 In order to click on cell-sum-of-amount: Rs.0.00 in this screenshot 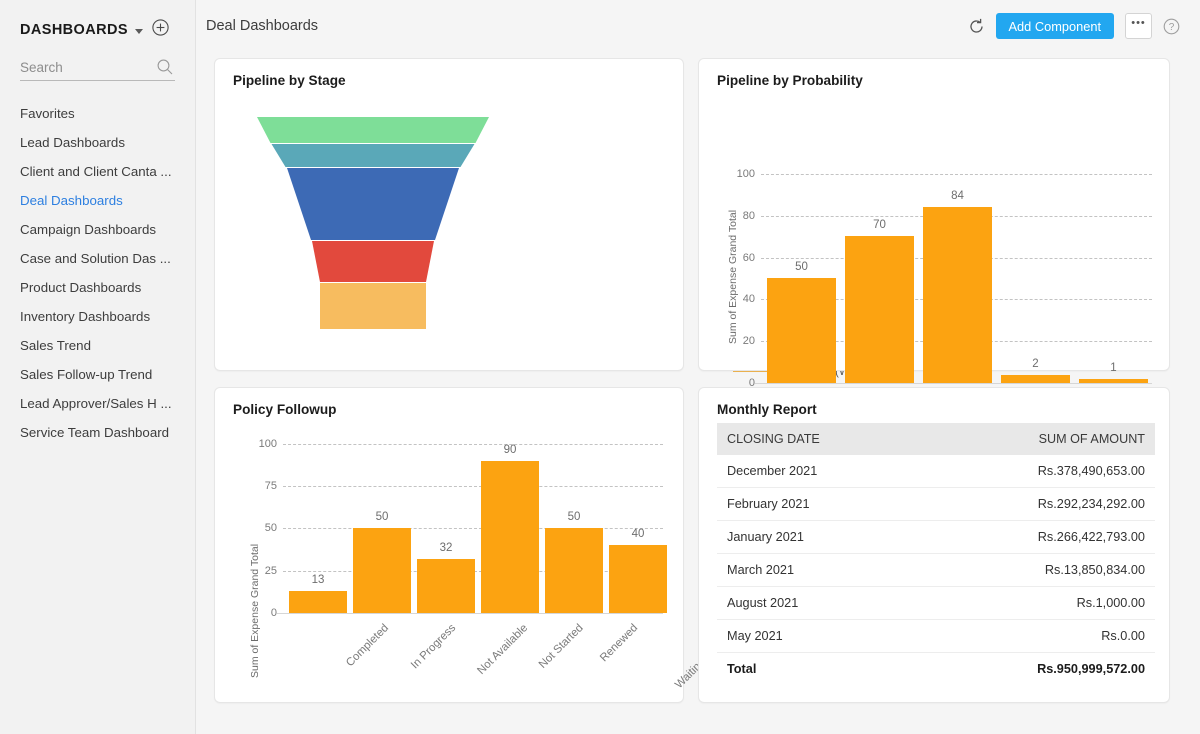, I will do `click(1038, 636)`.